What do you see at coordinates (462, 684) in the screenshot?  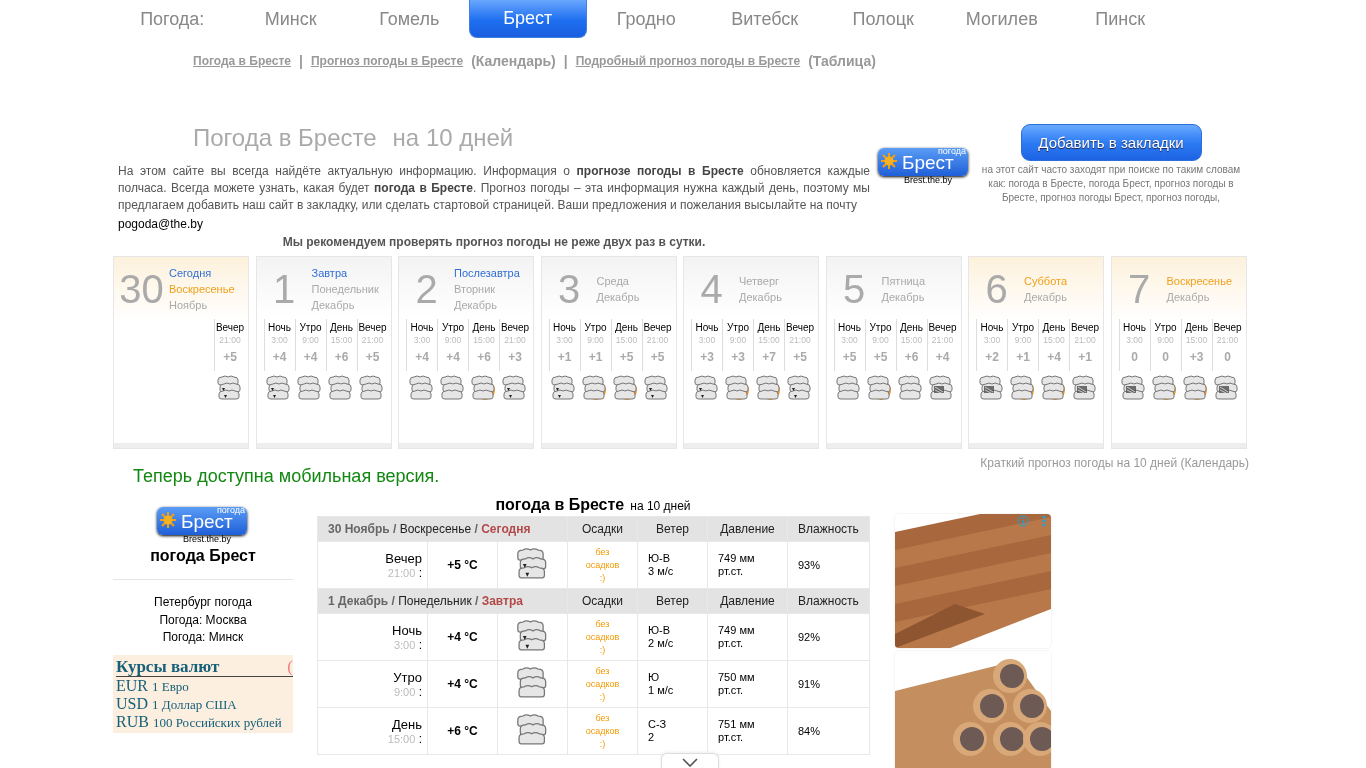 I see `temperature: +4 °C` at bounding box center [462, 684].